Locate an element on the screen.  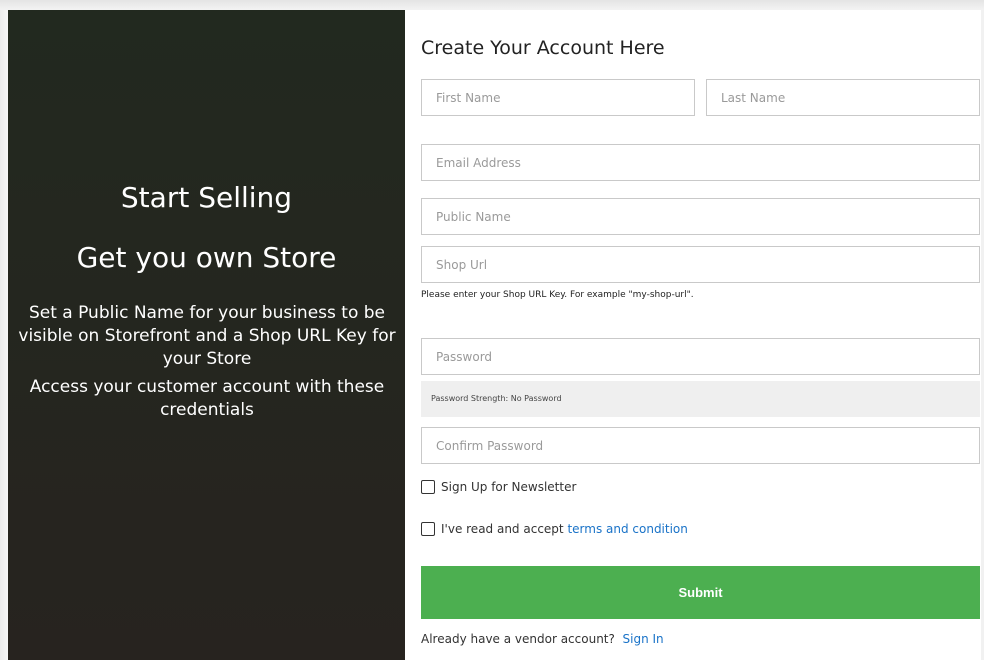
left-edge is located at coordinates (4, 335).